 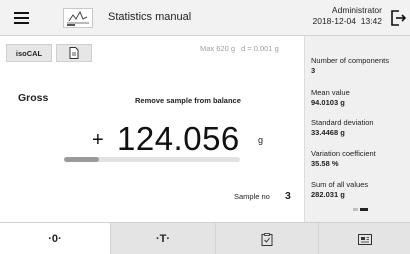 I want to click on readability: d = 0.001 g, so click(x=260, y=48).